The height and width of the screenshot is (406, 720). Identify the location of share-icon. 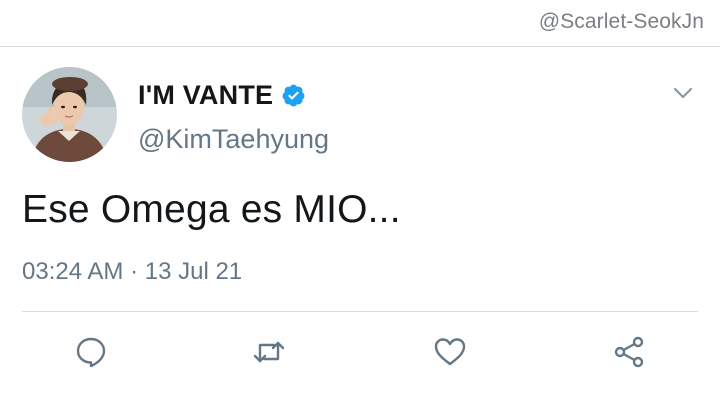
(629, 352).